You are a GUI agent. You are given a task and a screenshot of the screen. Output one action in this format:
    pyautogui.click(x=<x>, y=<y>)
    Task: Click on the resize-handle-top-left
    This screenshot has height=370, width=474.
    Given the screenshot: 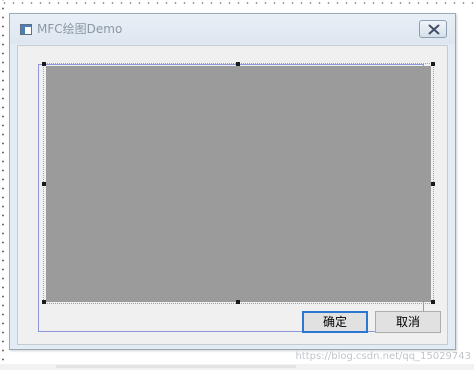 What is the action you would take?
    pyautogui.click(x=44, y=64)
    